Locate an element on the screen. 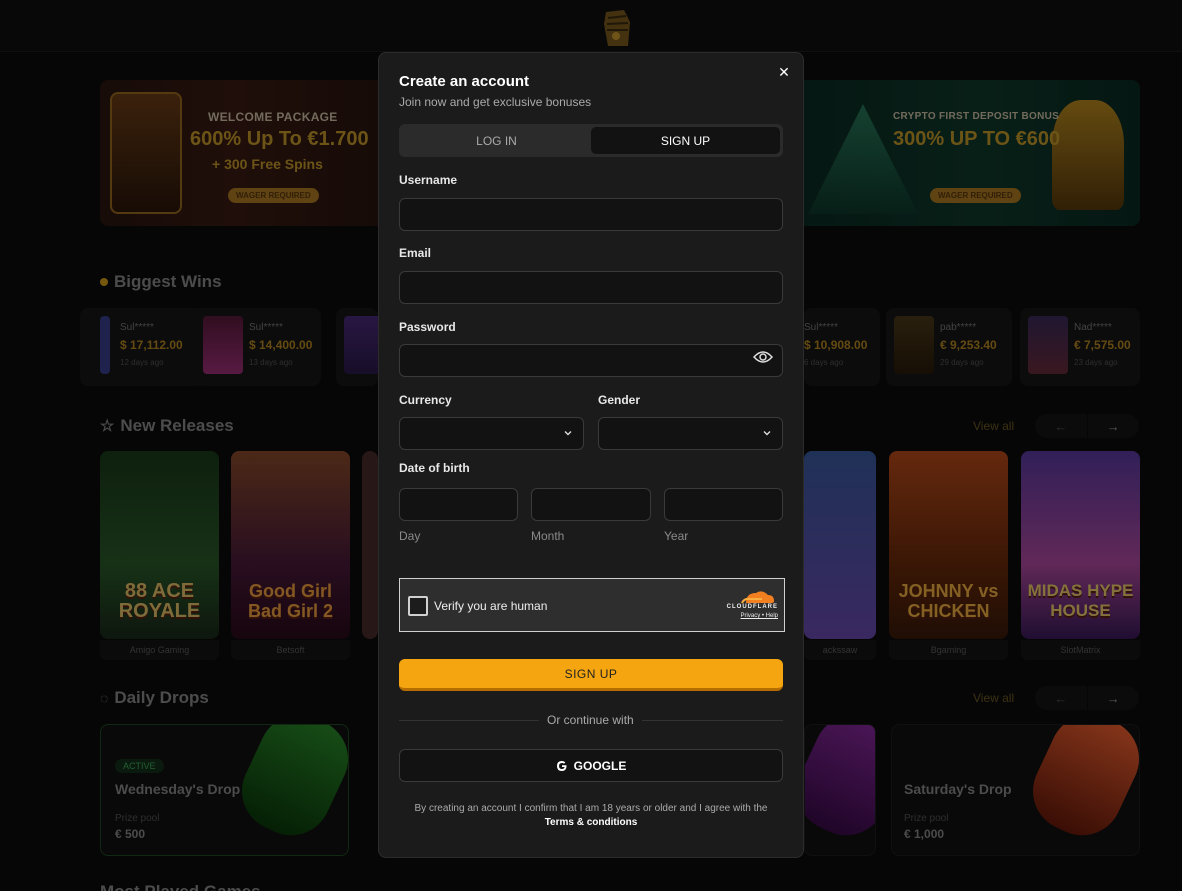 This screenshot has height=891, width=1182. dob-label: Date of birth is located at coordinates (434, 468).